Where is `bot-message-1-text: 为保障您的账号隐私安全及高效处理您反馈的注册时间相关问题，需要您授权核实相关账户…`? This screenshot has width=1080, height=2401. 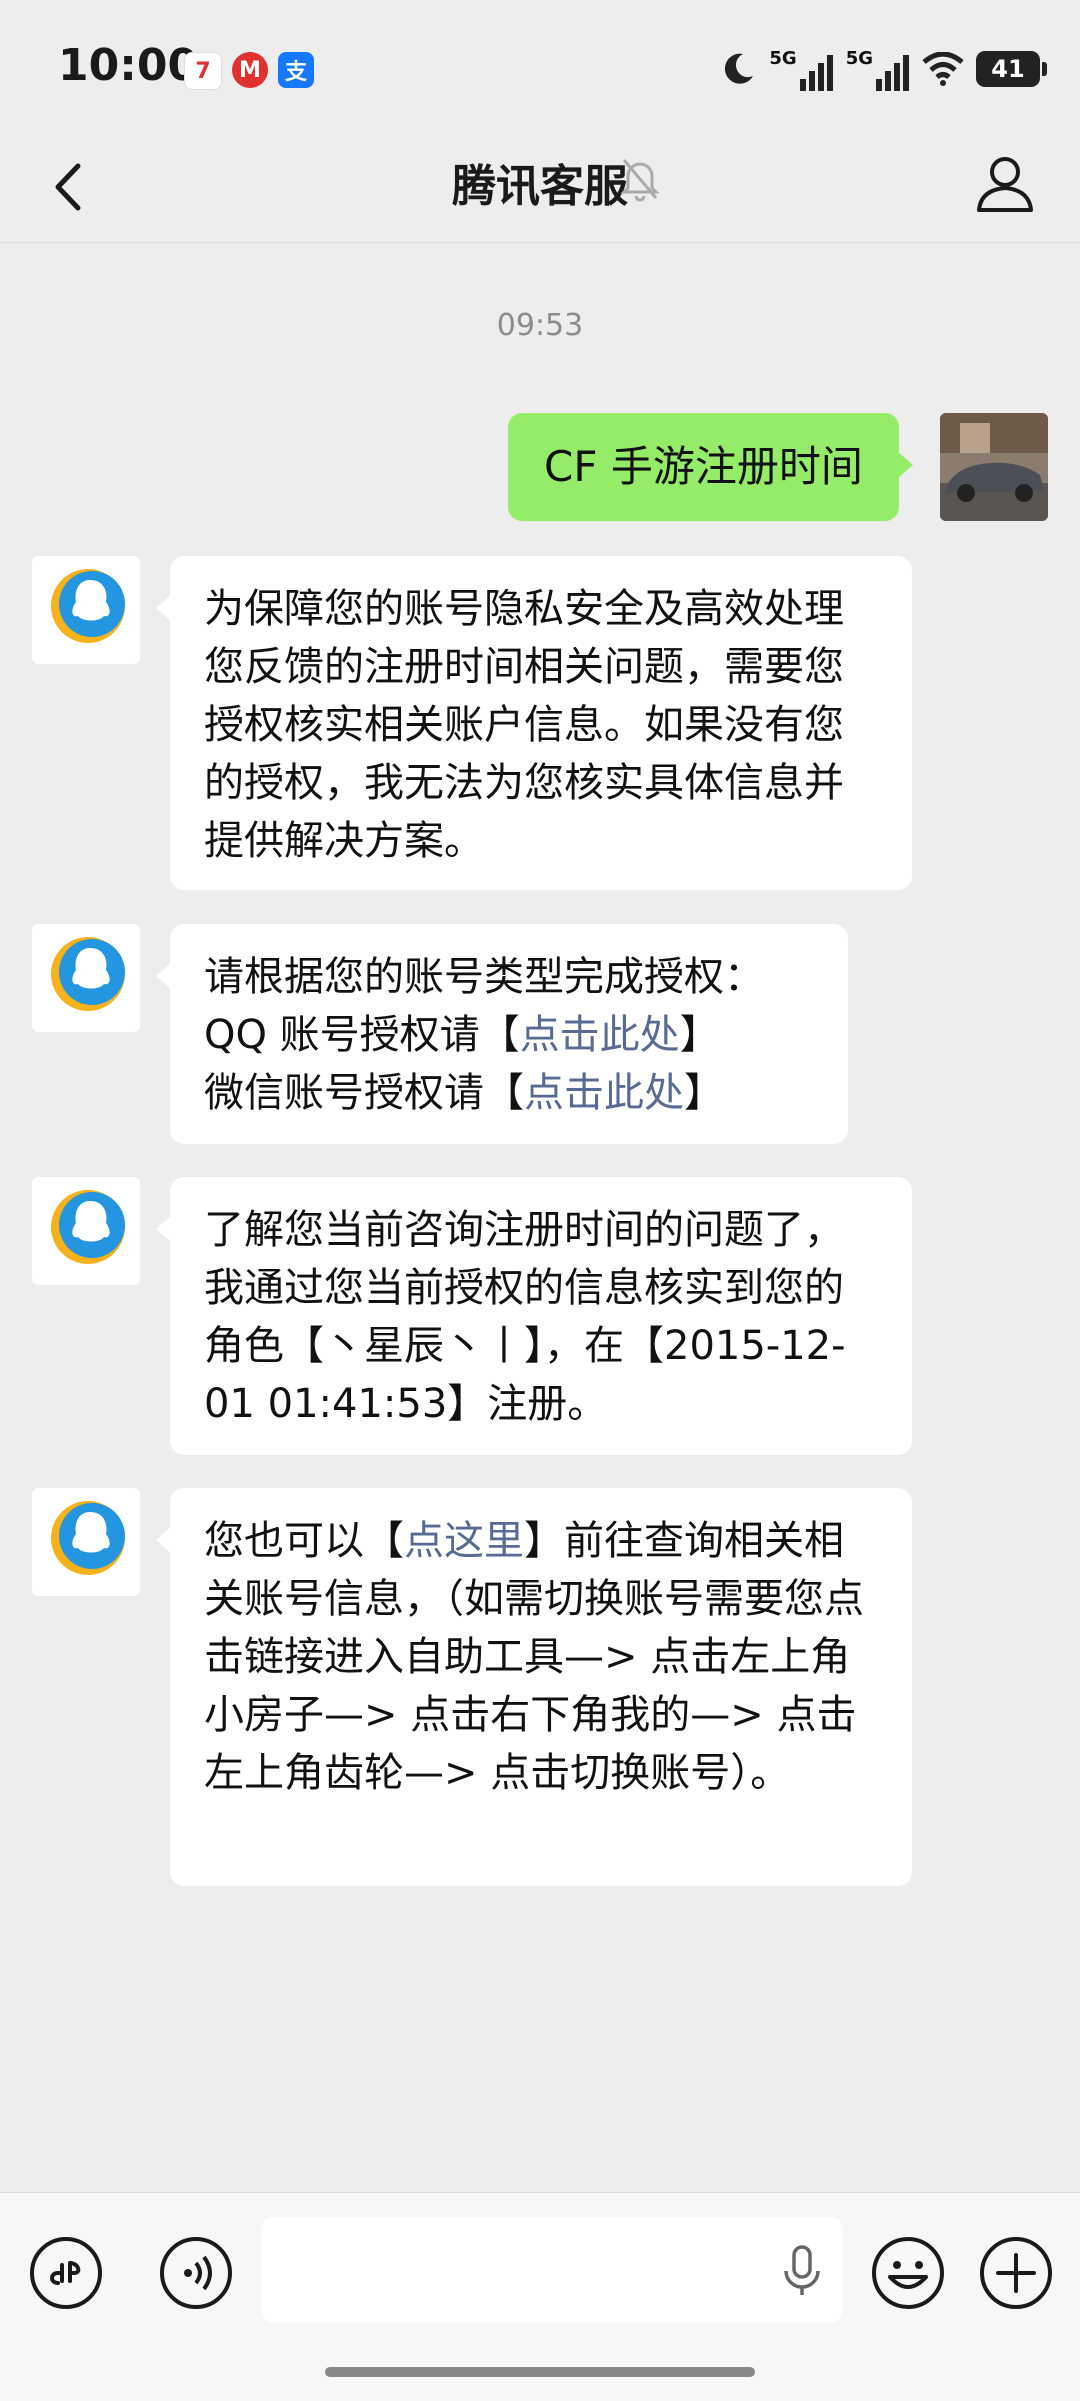
bot-message-1-text: 为保障您的账号隐私安全及高效处理您反馈的注册时间相关问题，需要您授权核实相关账户… is located at coordinates (524, 725).